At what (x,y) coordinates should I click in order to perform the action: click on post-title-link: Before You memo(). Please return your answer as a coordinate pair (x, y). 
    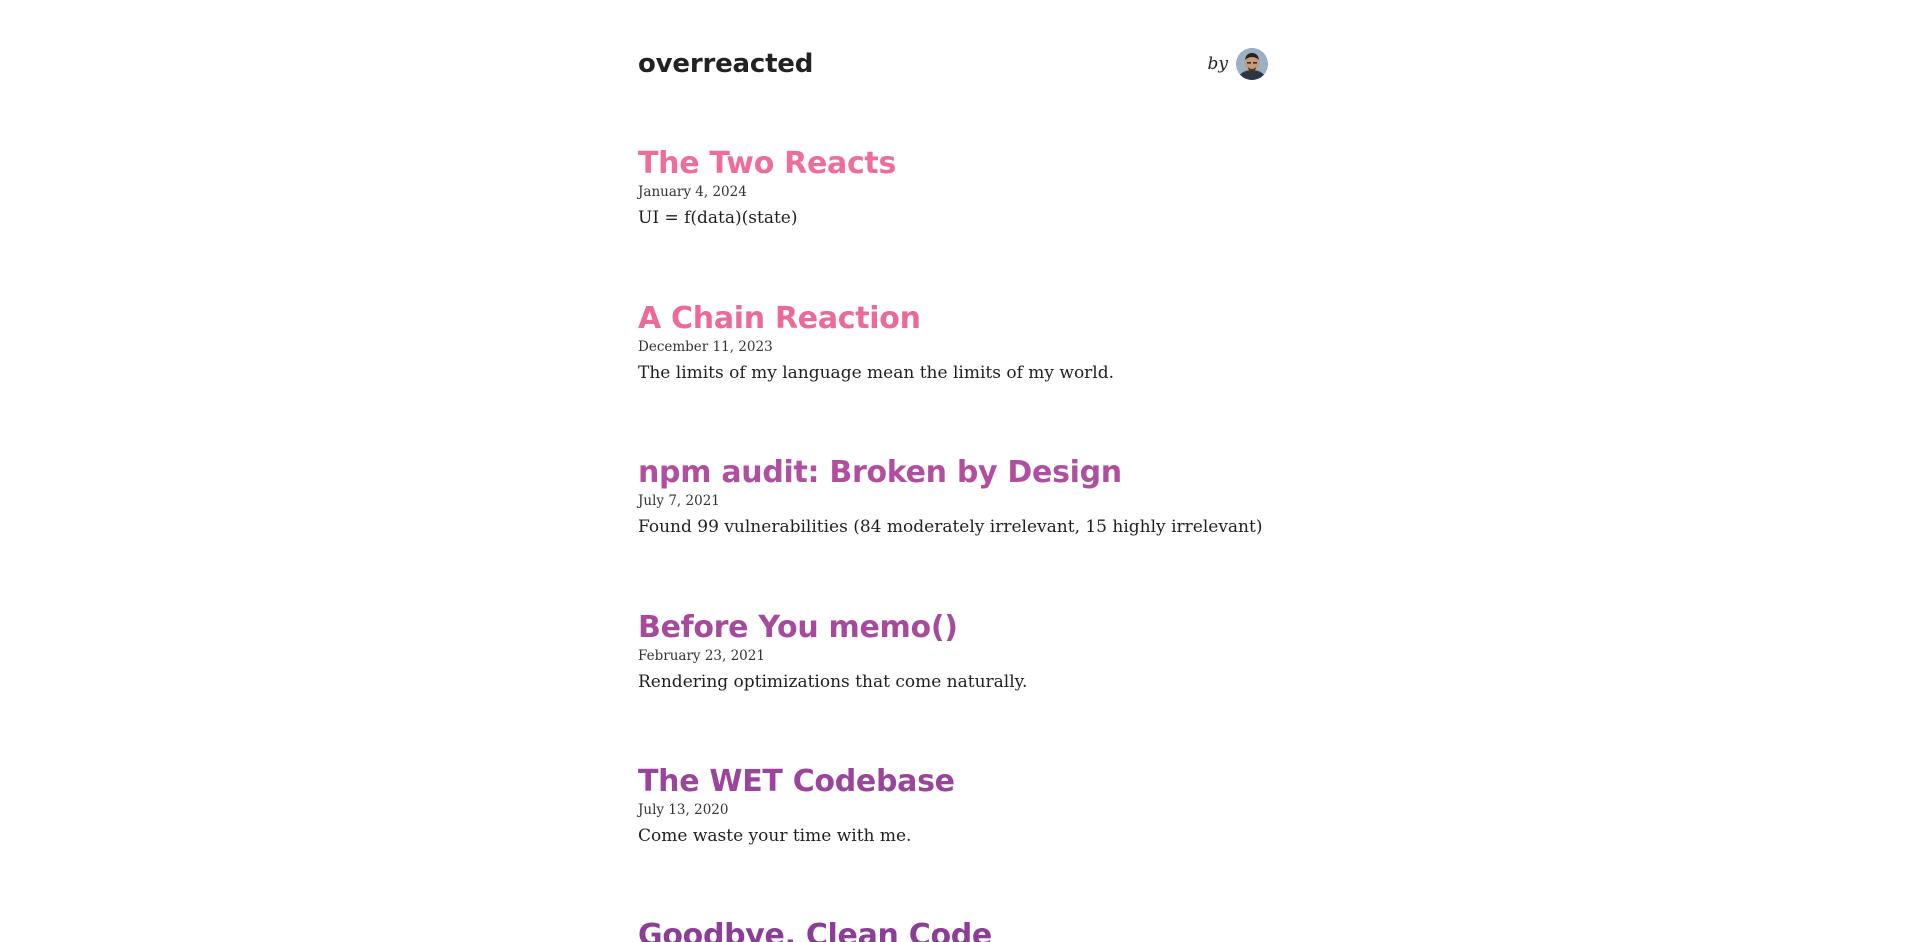
    Looking at the image, I should click on (798, 628).